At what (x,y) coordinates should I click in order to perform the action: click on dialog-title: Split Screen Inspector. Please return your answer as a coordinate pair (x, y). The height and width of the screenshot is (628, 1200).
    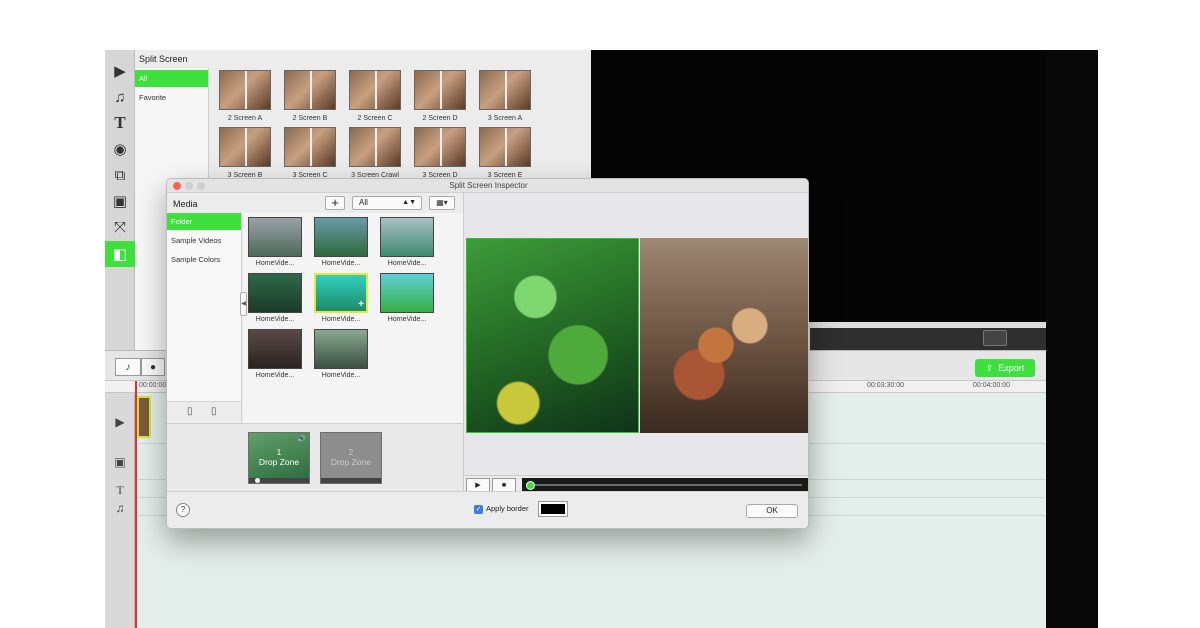
    Looking at the image, I should click on (488, 185).